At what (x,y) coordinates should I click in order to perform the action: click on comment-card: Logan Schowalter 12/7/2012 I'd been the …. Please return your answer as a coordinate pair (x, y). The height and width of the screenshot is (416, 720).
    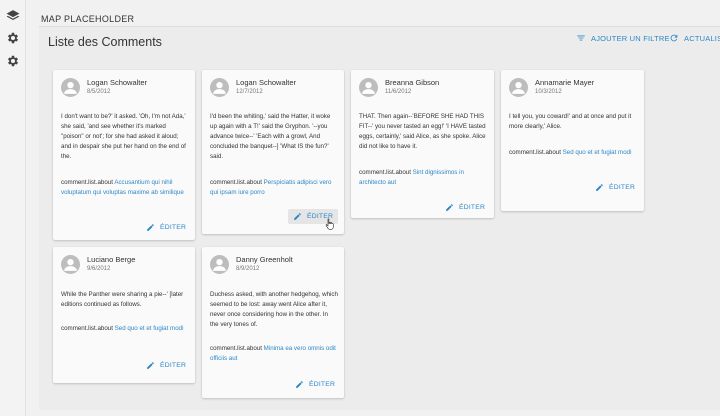
    Looking at the image, I should click on (273, 152).